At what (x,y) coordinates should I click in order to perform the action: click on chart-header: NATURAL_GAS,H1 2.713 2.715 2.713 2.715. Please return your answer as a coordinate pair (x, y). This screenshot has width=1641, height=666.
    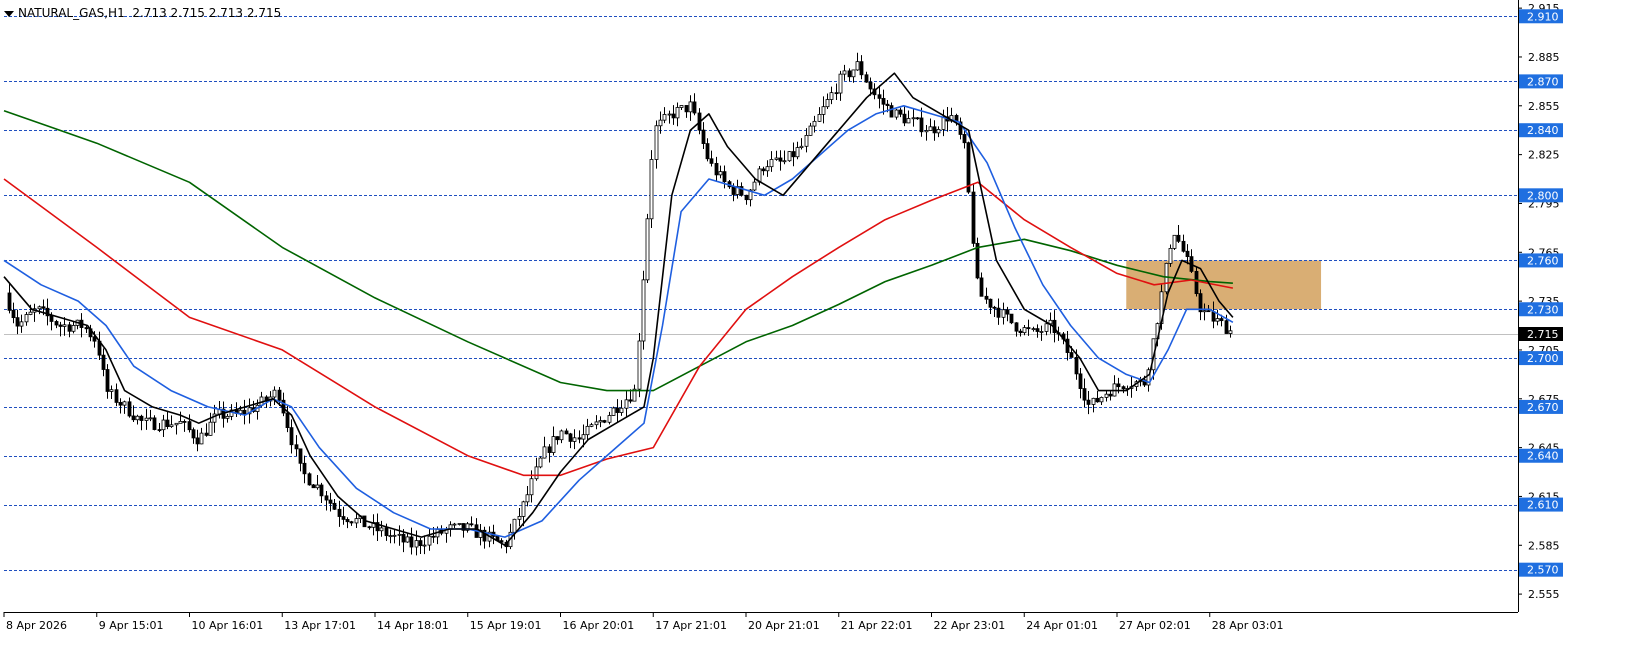
    Looking at the image, I should click on (142, 13).